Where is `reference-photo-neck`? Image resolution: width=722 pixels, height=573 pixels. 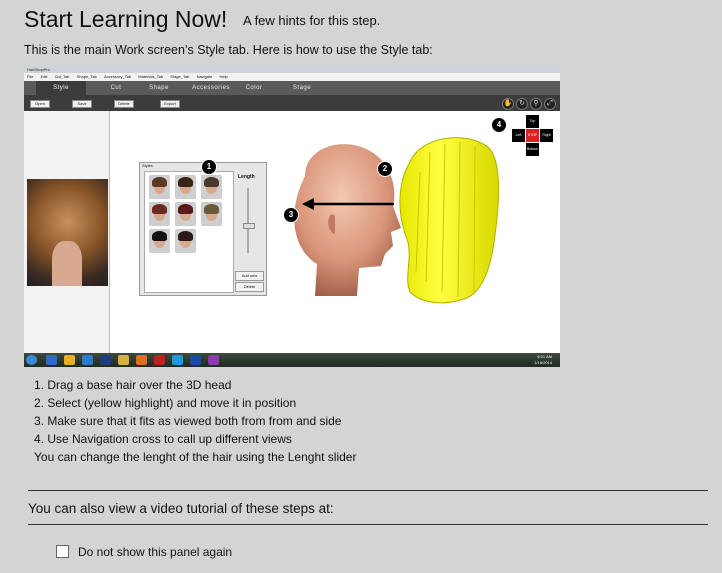 reference-photo-neck is located at coordinates (67, 263).